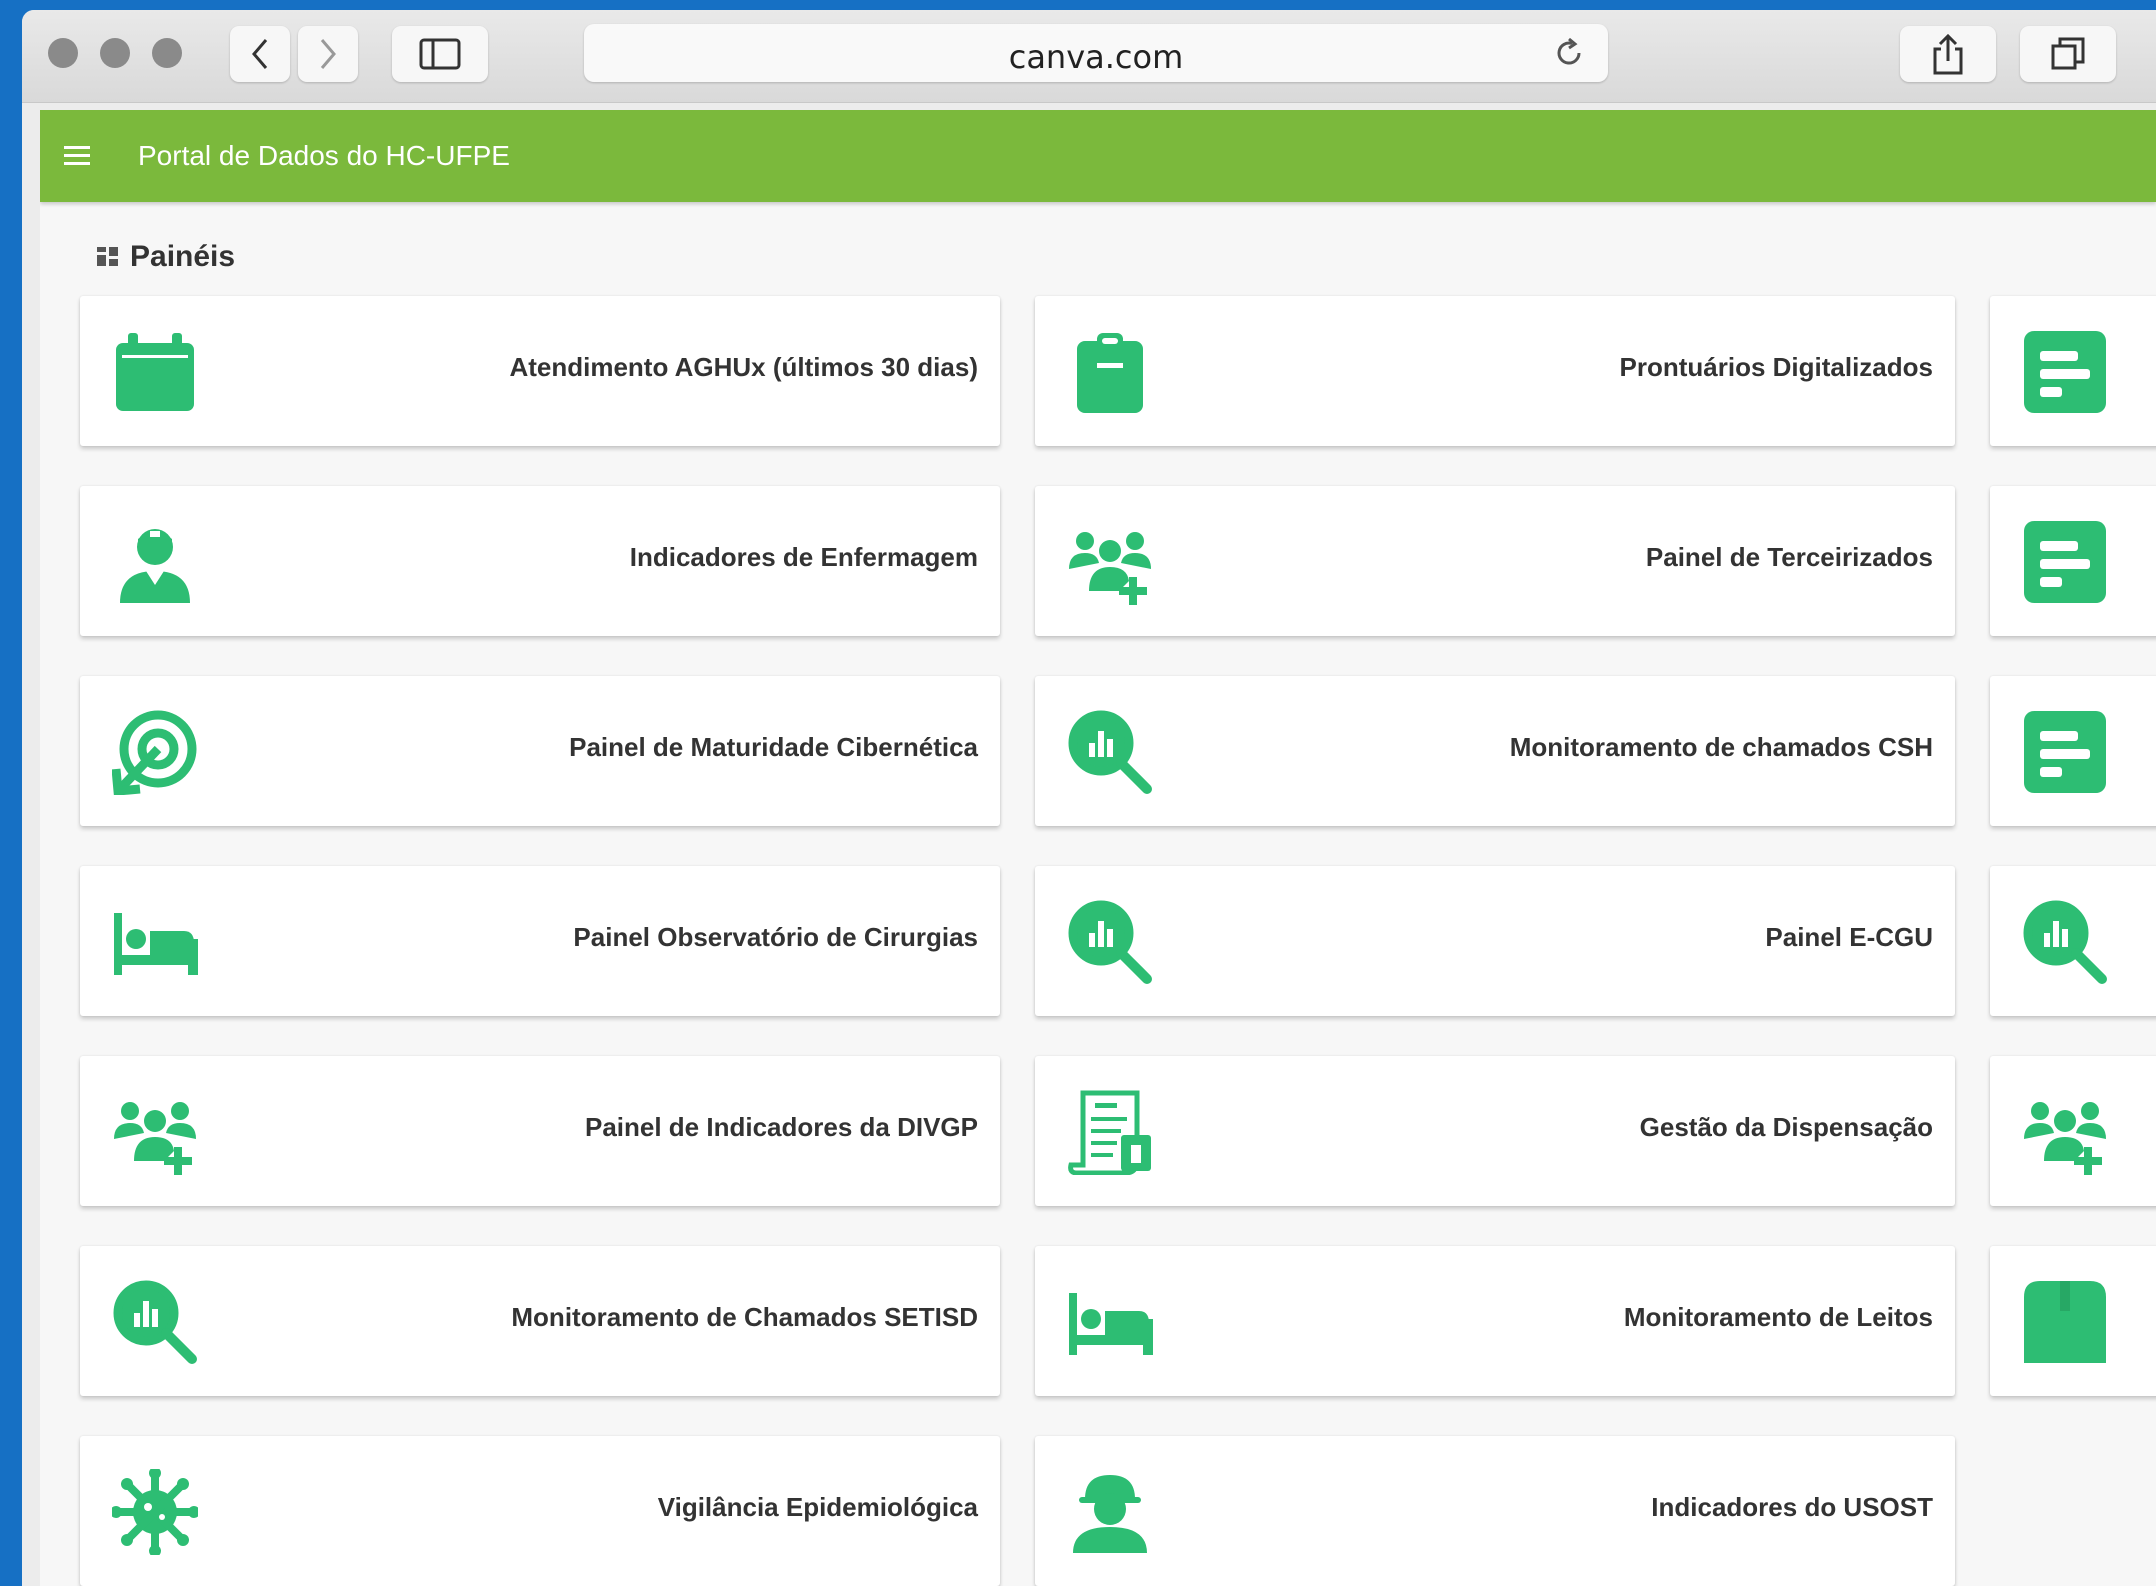  I want to click on tabs-icon, so click(2068, 53).